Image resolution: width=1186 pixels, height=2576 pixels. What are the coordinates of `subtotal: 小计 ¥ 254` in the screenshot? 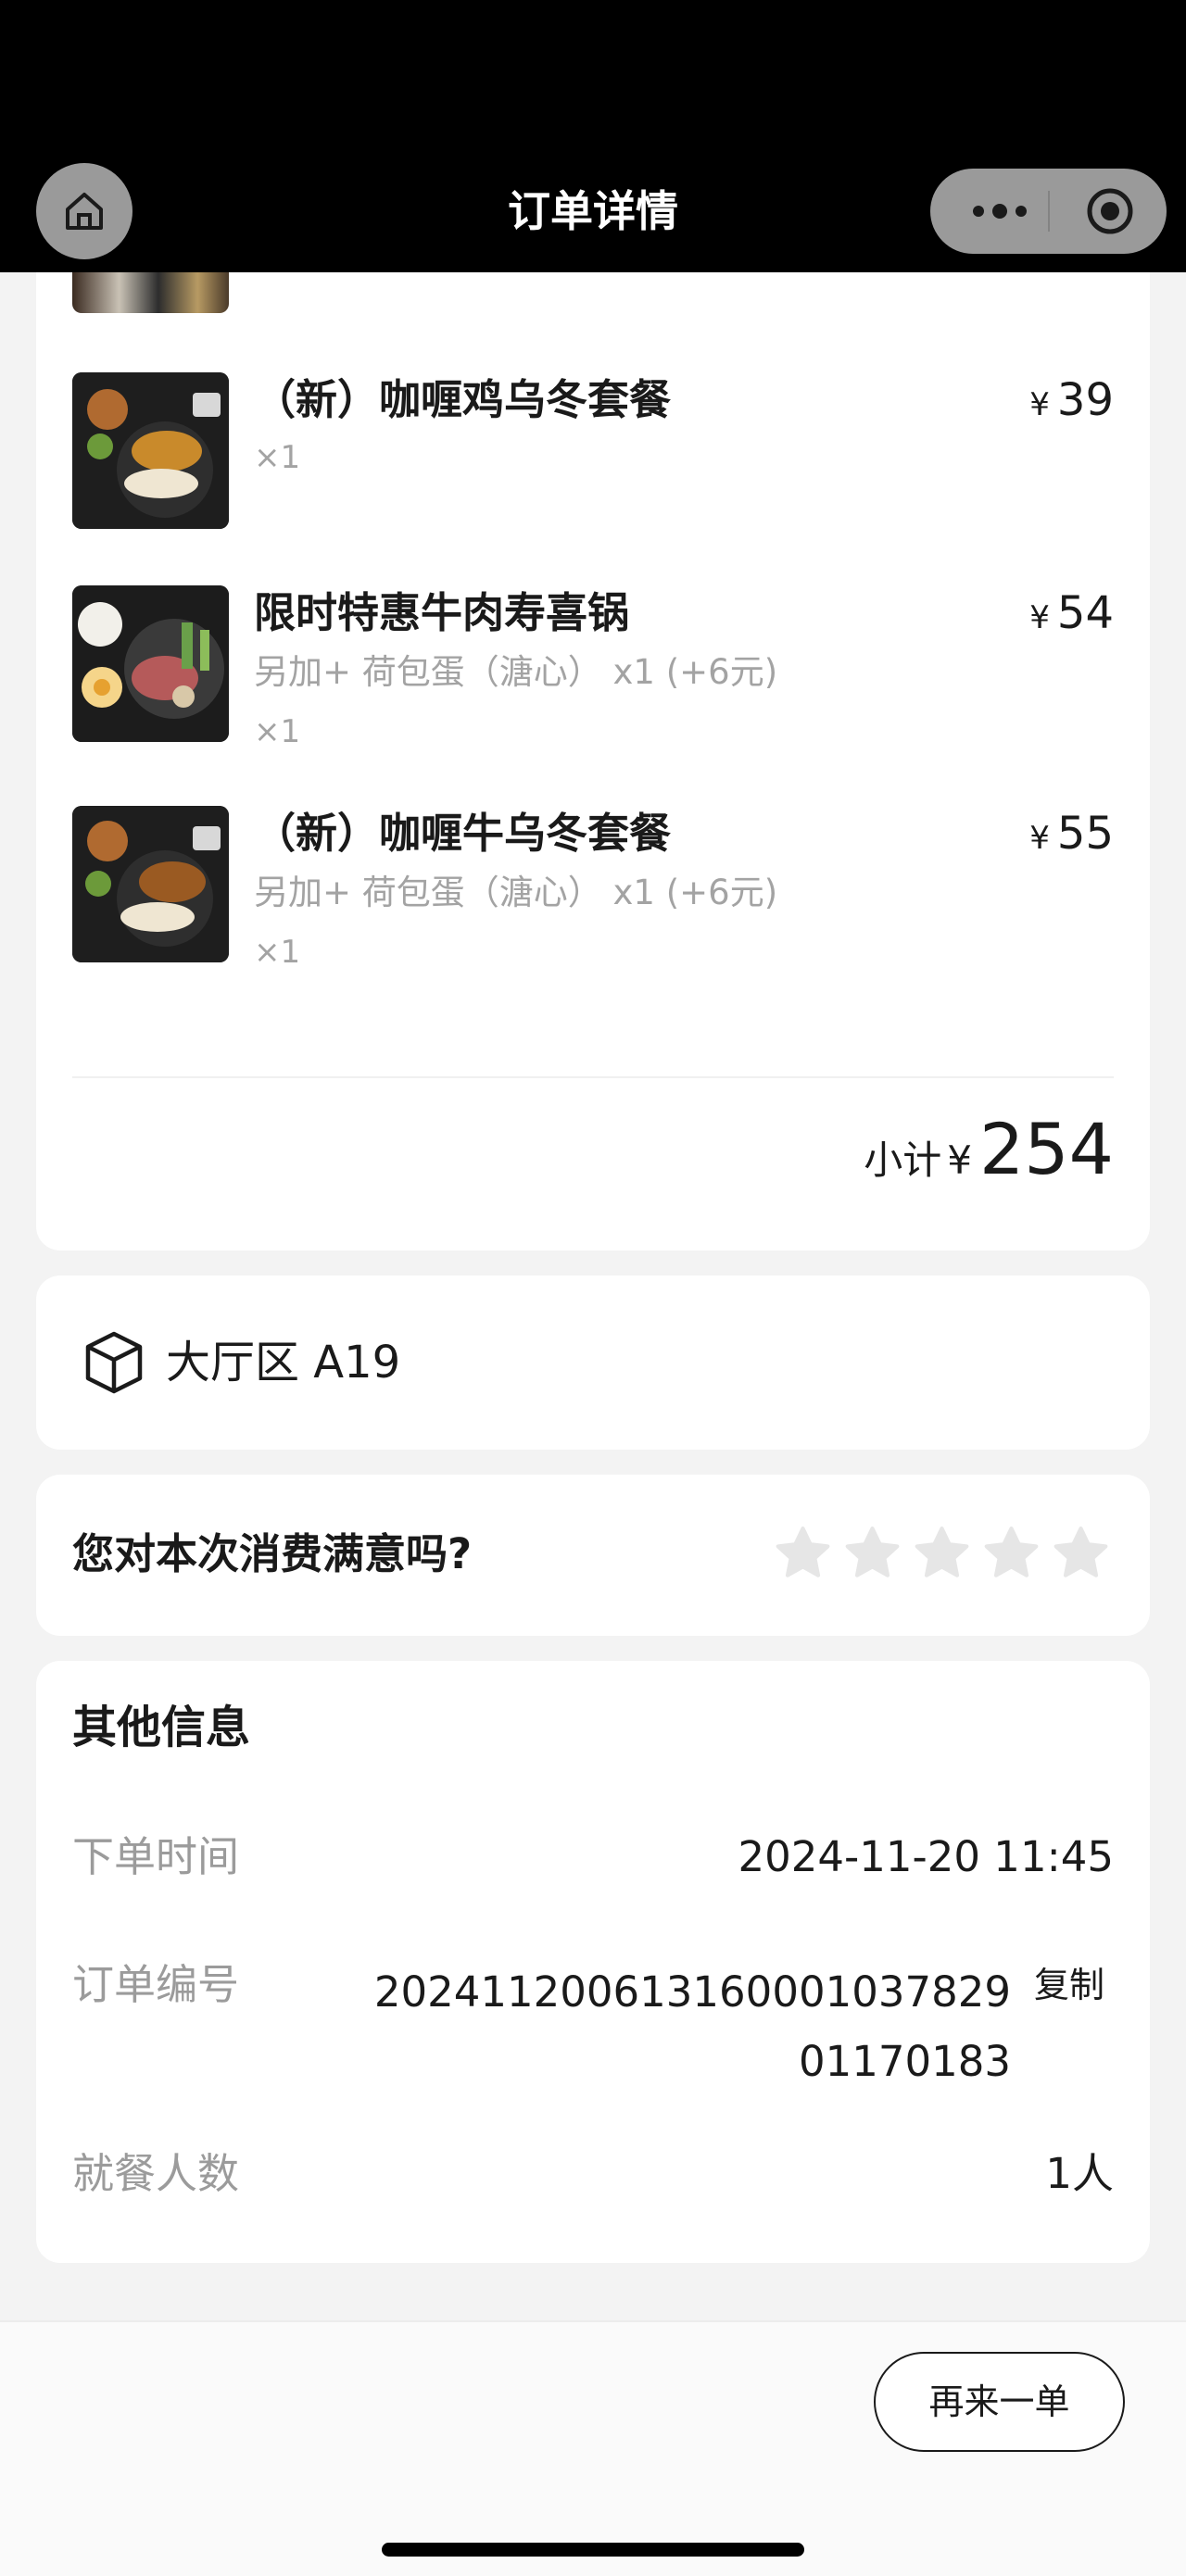 It's located at (989, 1149).